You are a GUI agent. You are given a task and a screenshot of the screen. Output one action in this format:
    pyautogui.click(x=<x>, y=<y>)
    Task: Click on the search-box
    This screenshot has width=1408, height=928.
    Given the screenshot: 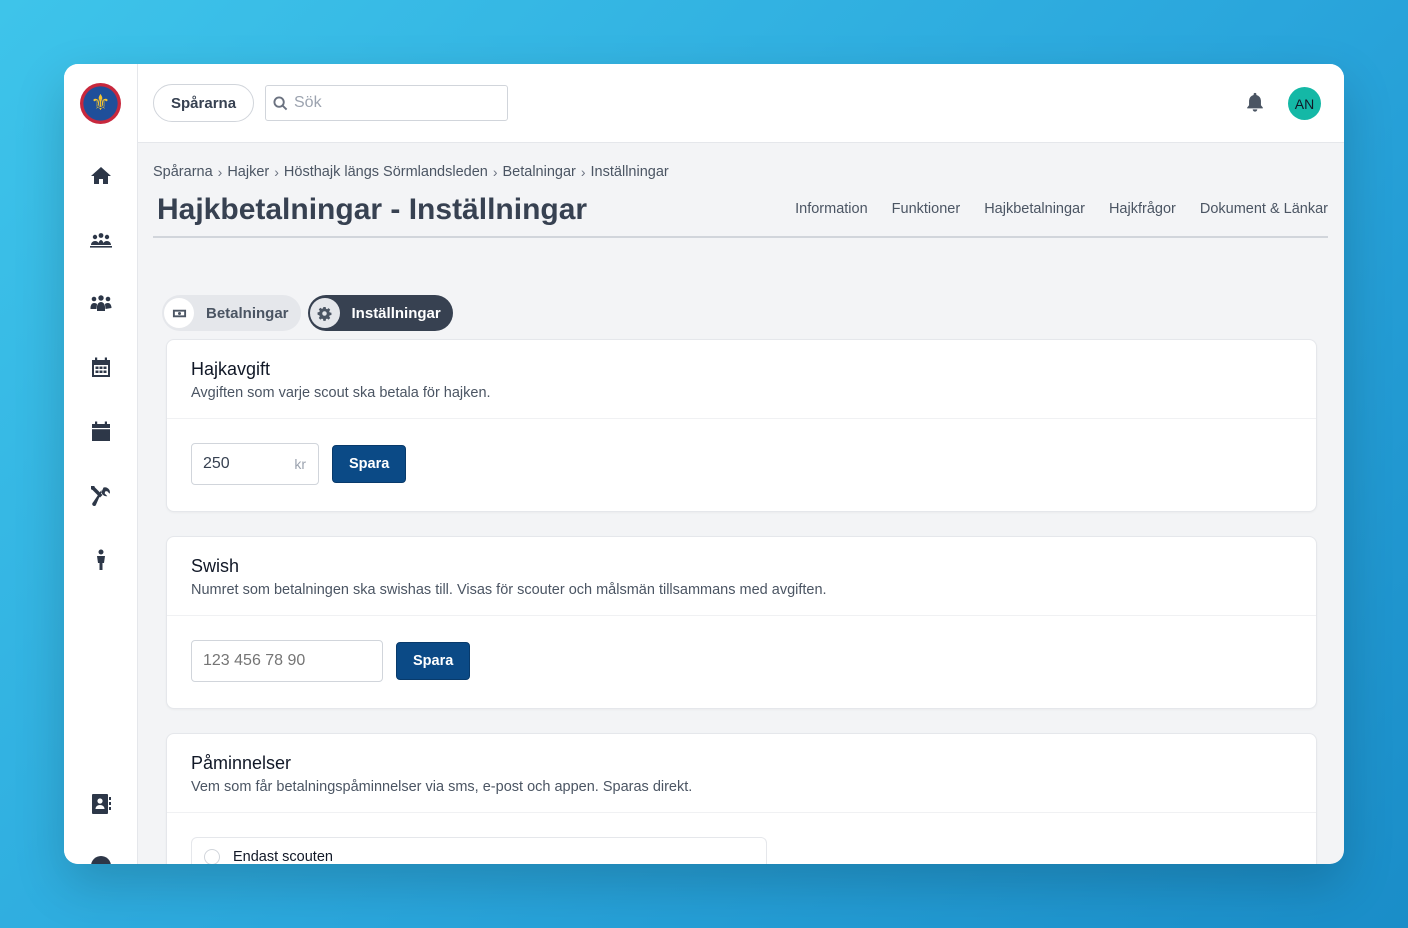 What is the action you would take?
    pyautogui.click(x=386, y=103)
    